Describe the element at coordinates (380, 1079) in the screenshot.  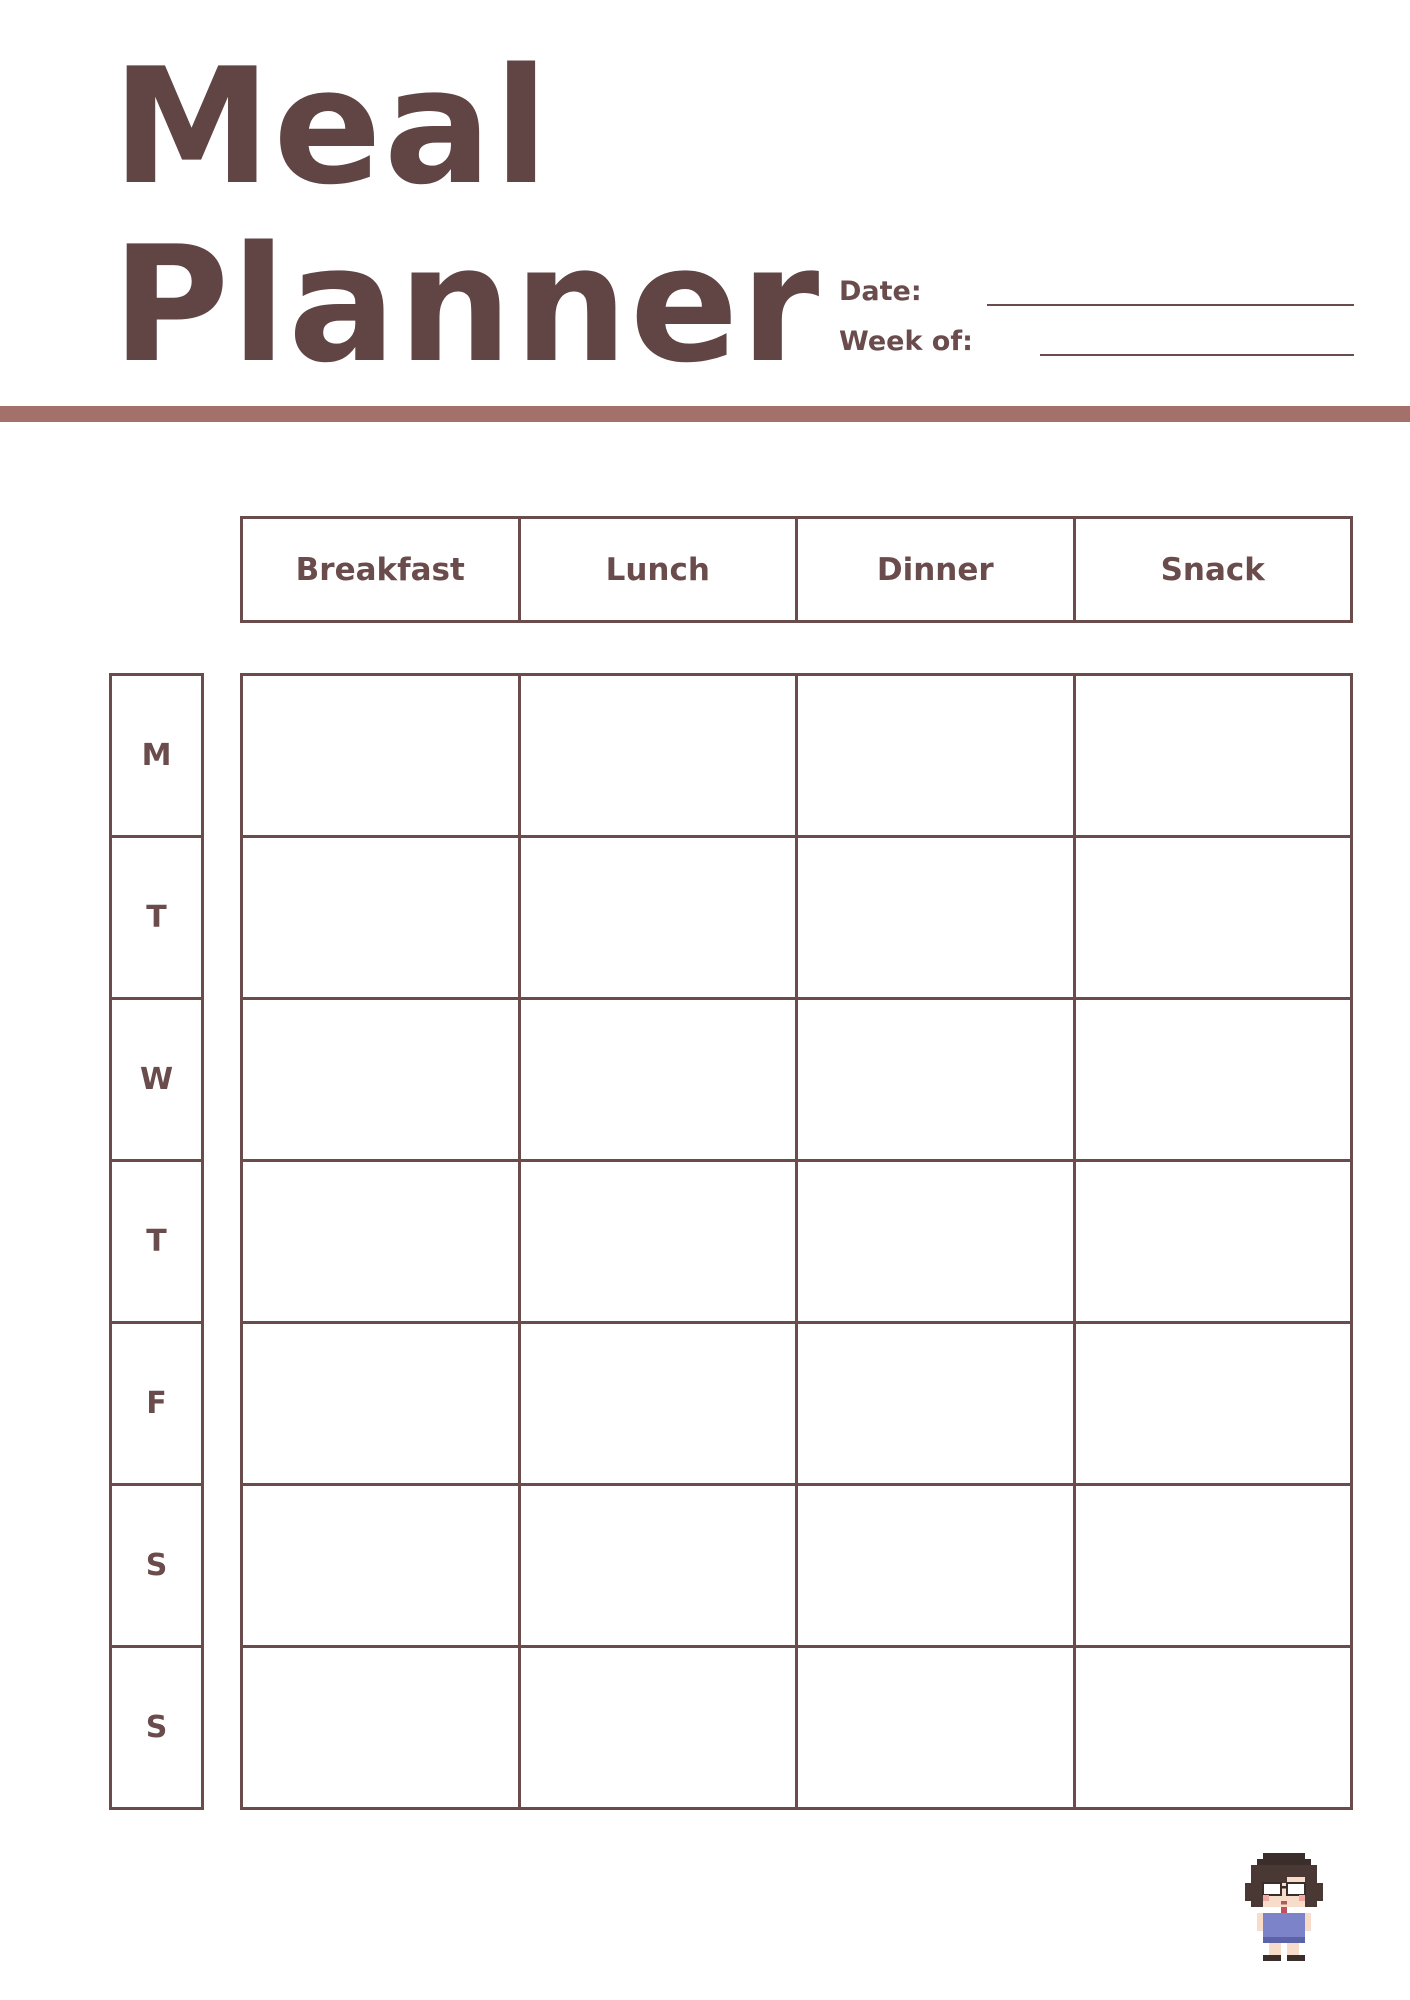
I see `cell-wednesday-breakfast` at that location.